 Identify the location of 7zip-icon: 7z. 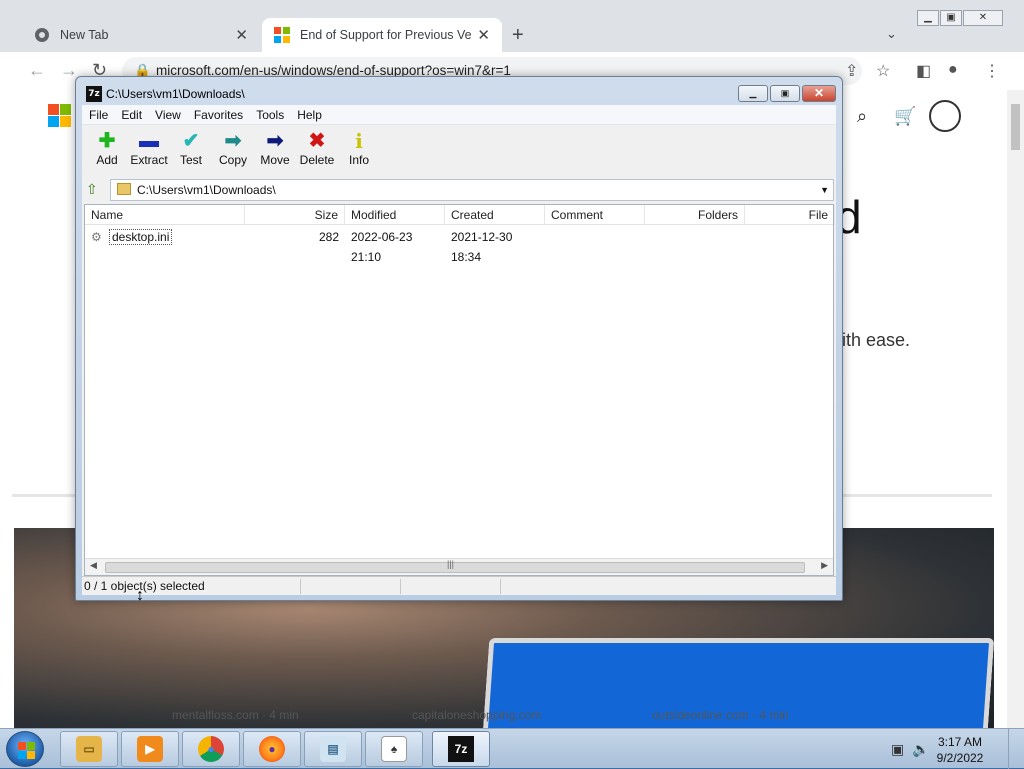
(461, 749).